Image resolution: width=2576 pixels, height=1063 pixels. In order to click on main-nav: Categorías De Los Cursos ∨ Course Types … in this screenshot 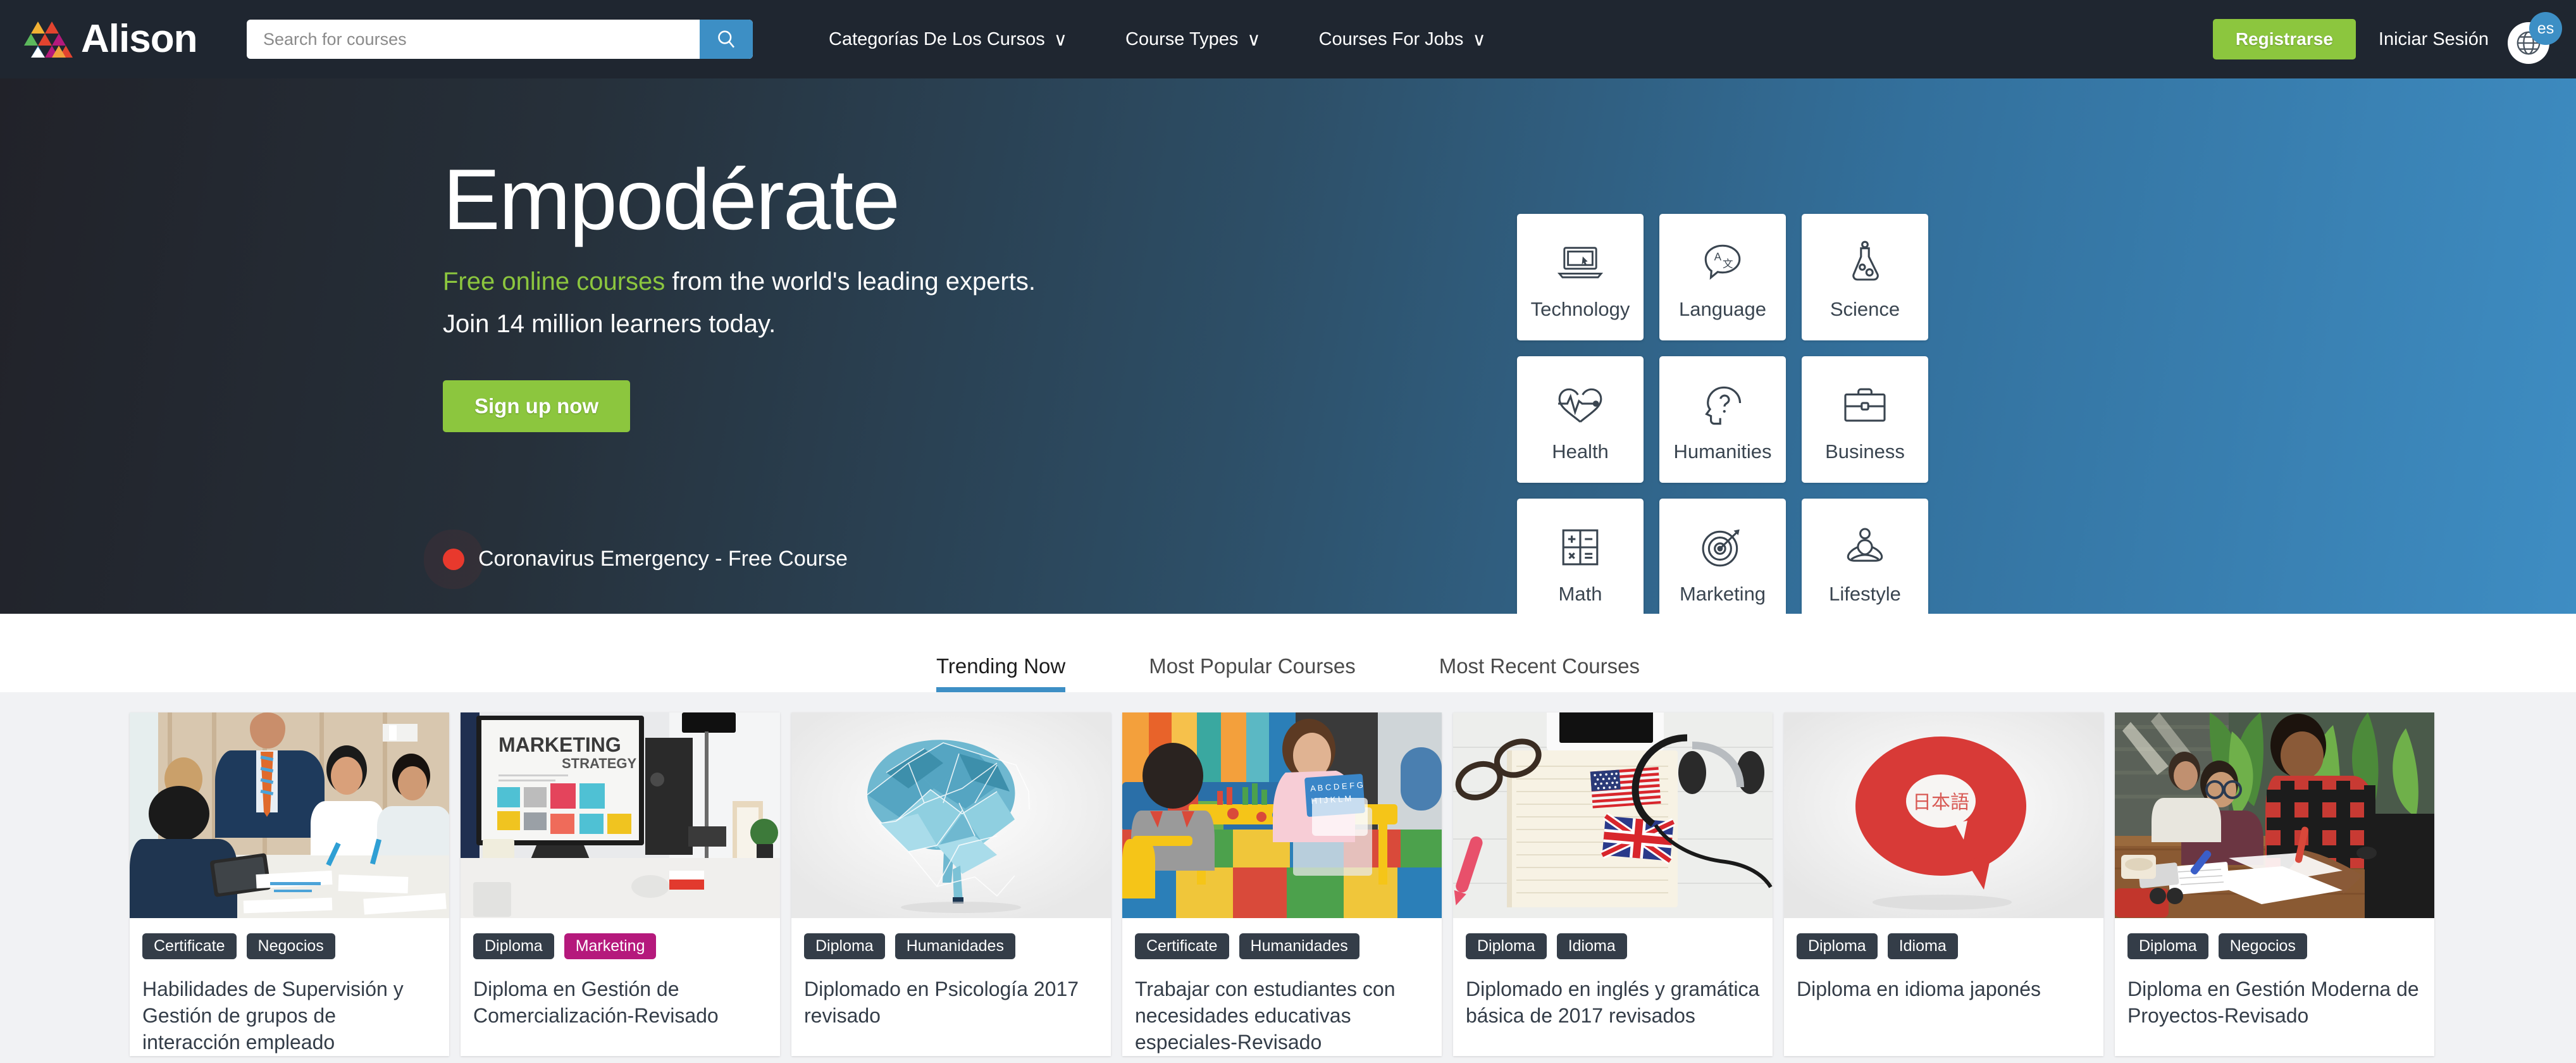, I will do `click(1157, 39)`.